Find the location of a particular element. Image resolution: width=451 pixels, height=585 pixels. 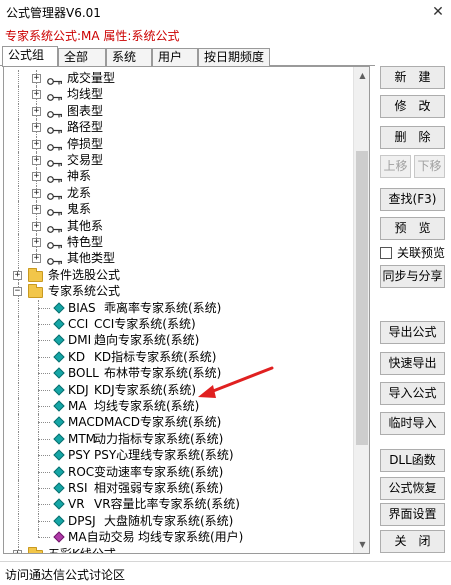

expert-item-mtm: MTM 动力指标专家系统(系统) is located at coordinates (178, 438).